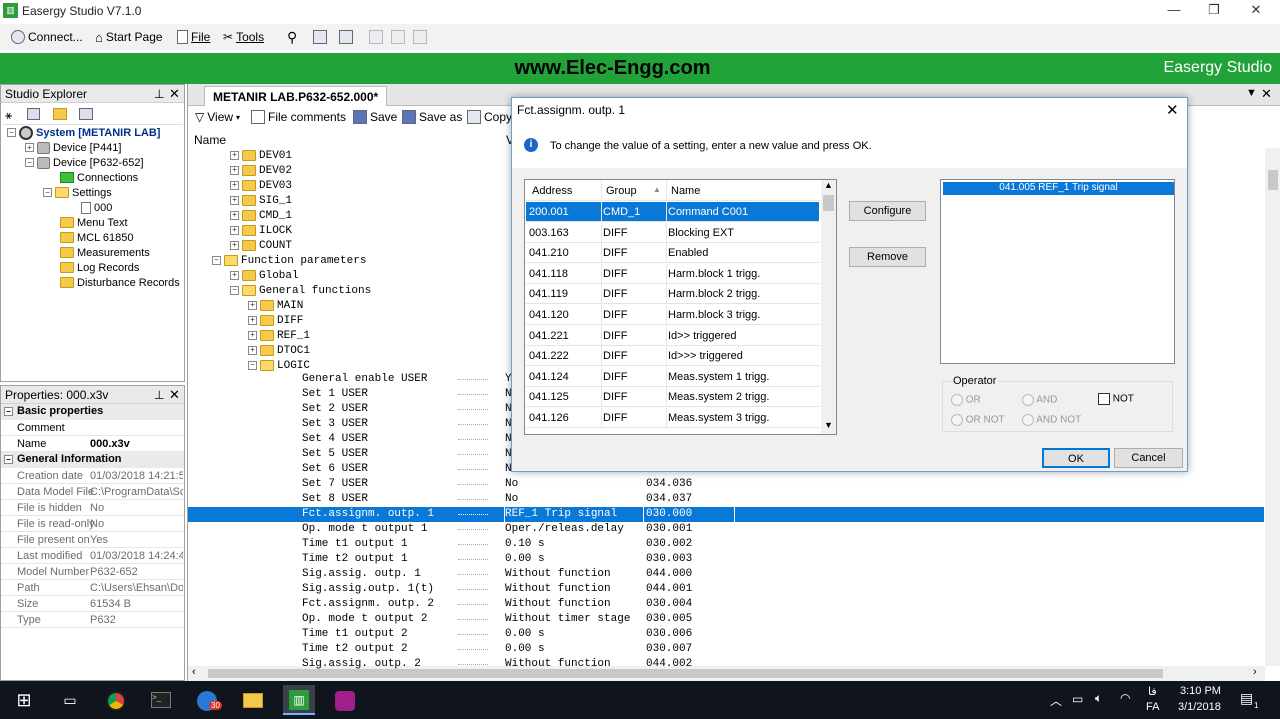  Describe the element at coordinates (24, 700) in the screenshot. I see `windows-start-icon: ⊞` at that location.